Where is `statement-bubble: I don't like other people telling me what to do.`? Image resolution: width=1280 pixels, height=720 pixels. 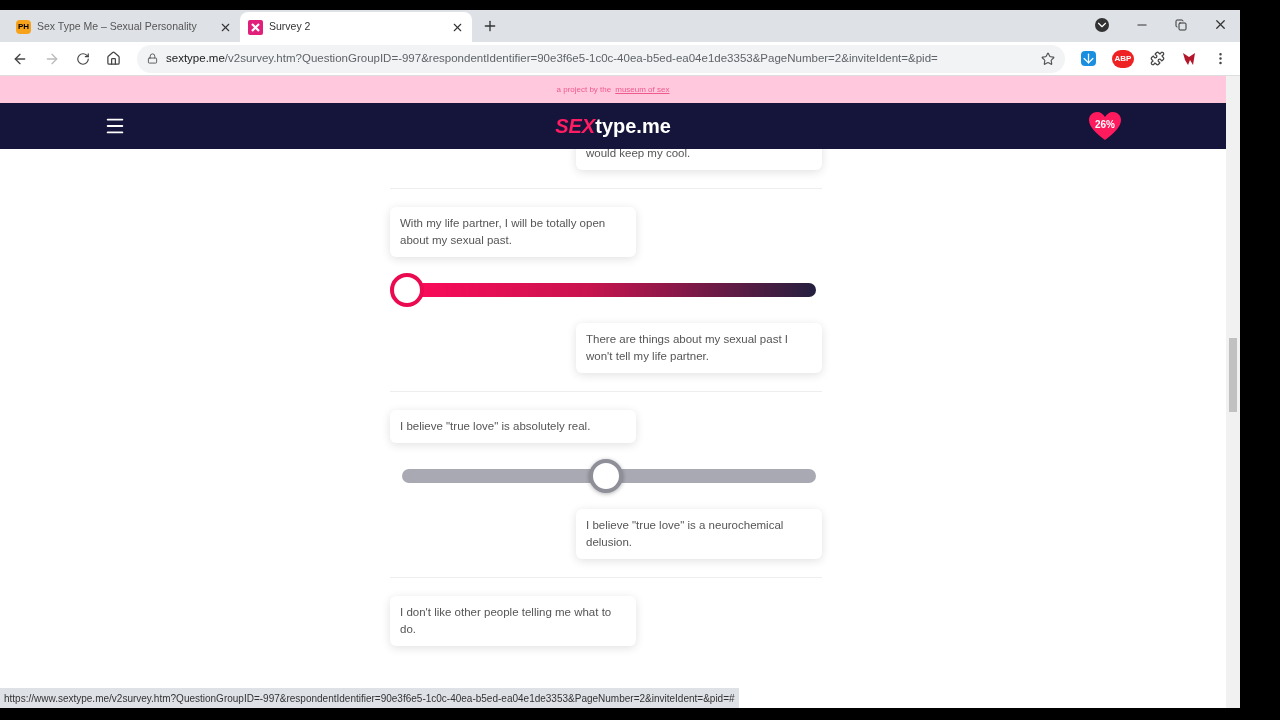
statement-bubble: I don't like other people telling me what to do. is located at coordinates (513, 621).